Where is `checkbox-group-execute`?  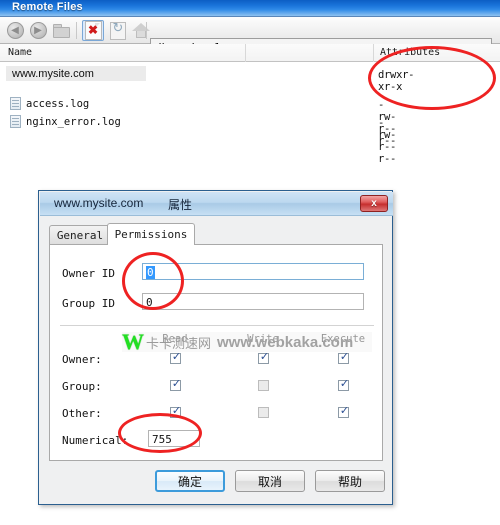
checkbox-group-execute is located at coordinates (344, 384).